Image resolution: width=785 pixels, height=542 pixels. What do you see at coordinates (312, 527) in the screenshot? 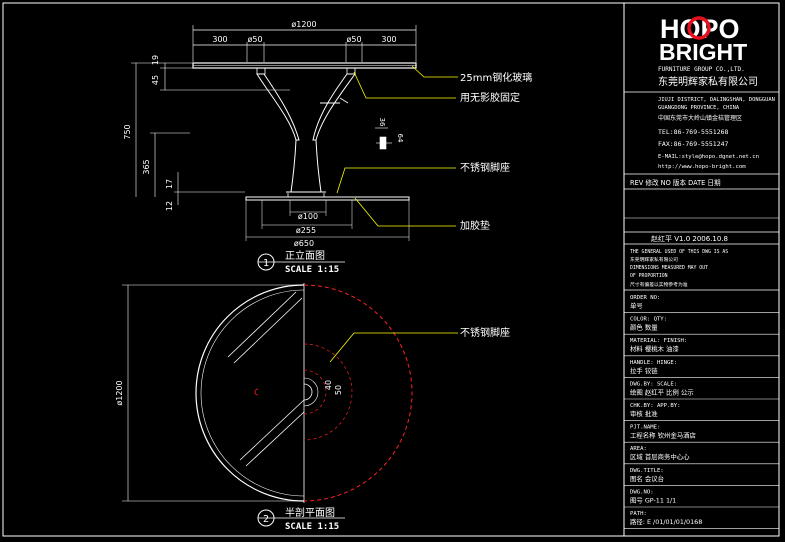
I see `plan-scale: SCALE 1:15` at bounding box center [312, 527].